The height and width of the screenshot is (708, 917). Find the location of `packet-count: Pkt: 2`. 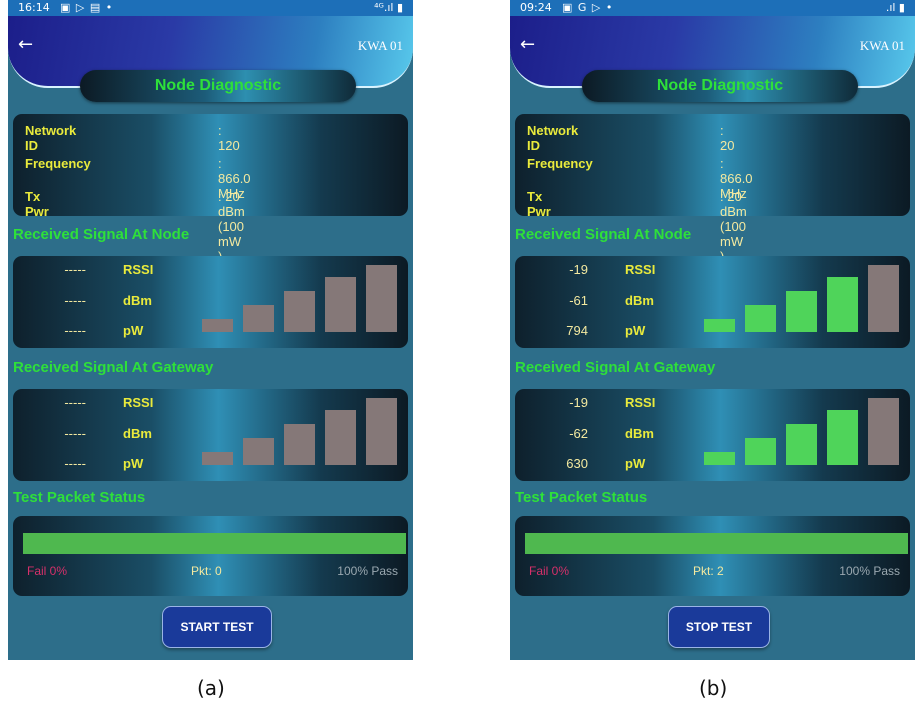

packet-count: Pkt: 2 is located at coordinates (708, 571).